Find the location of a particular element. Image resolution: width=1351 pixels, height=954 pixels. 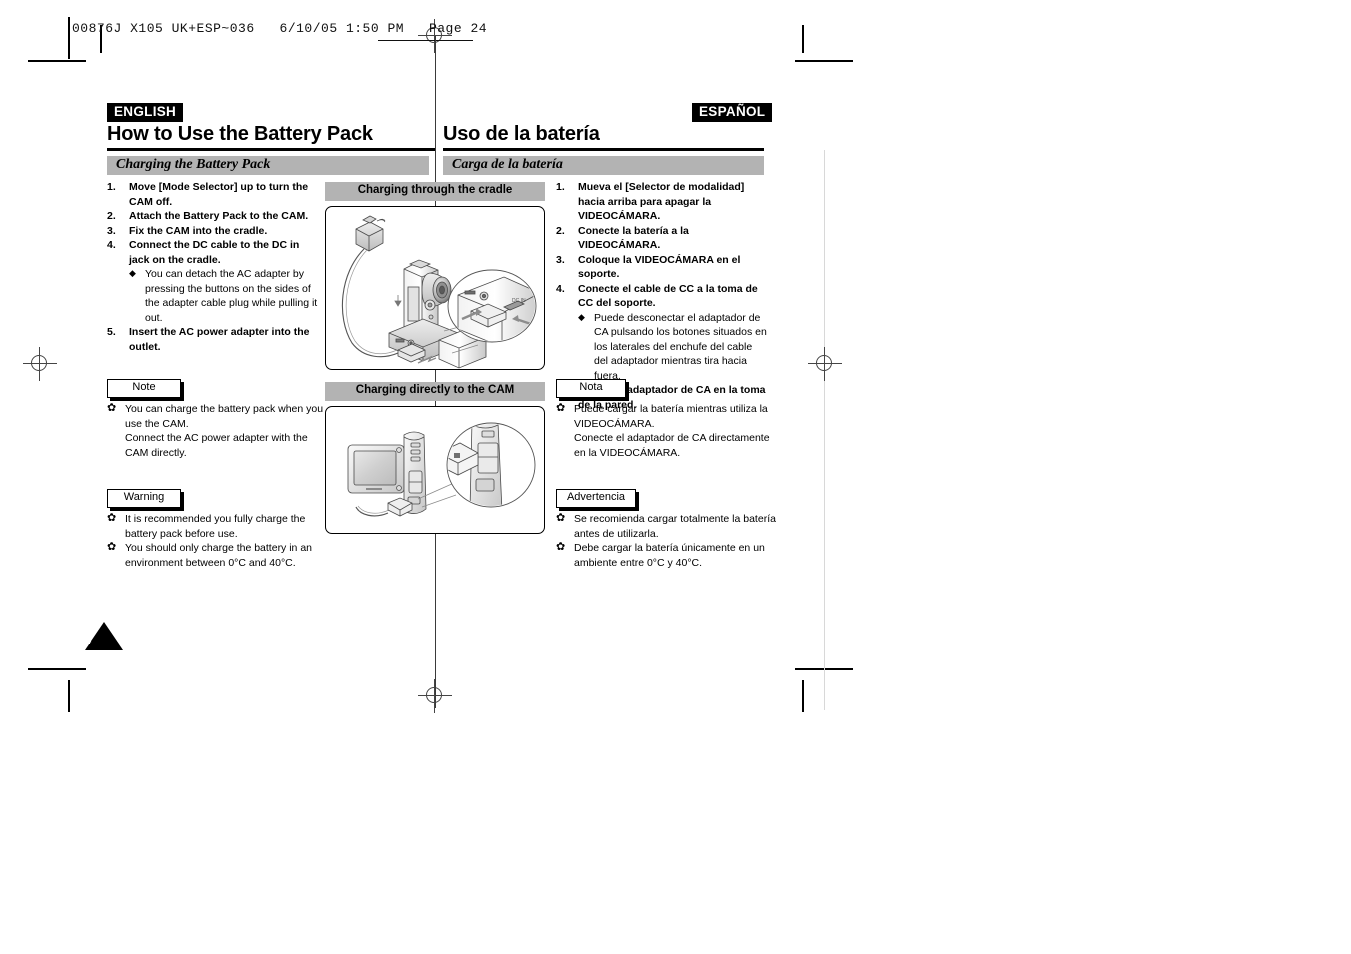

illustration-caption-2-text: Charging directly to the CAM is located at coordinates (435, 390).